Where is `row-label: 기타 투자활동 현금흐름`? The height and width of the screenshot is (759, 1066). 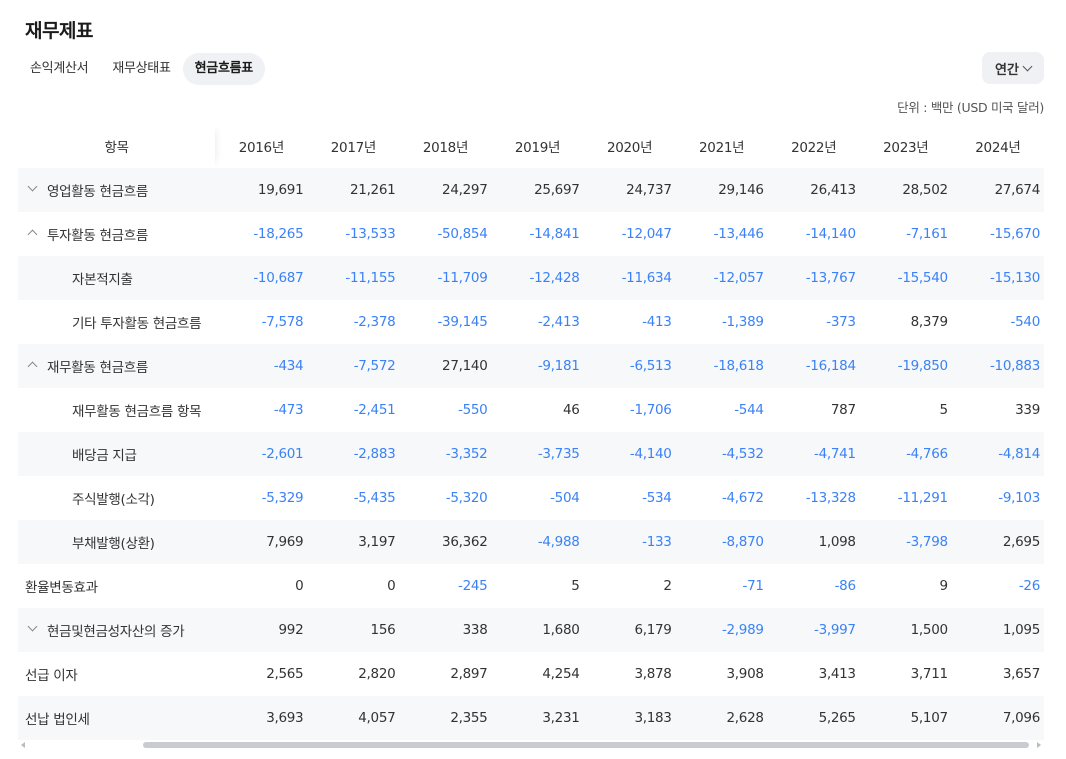
row-label: 기타 투자활동 현금흐름 is located at coordinates (137, 324).